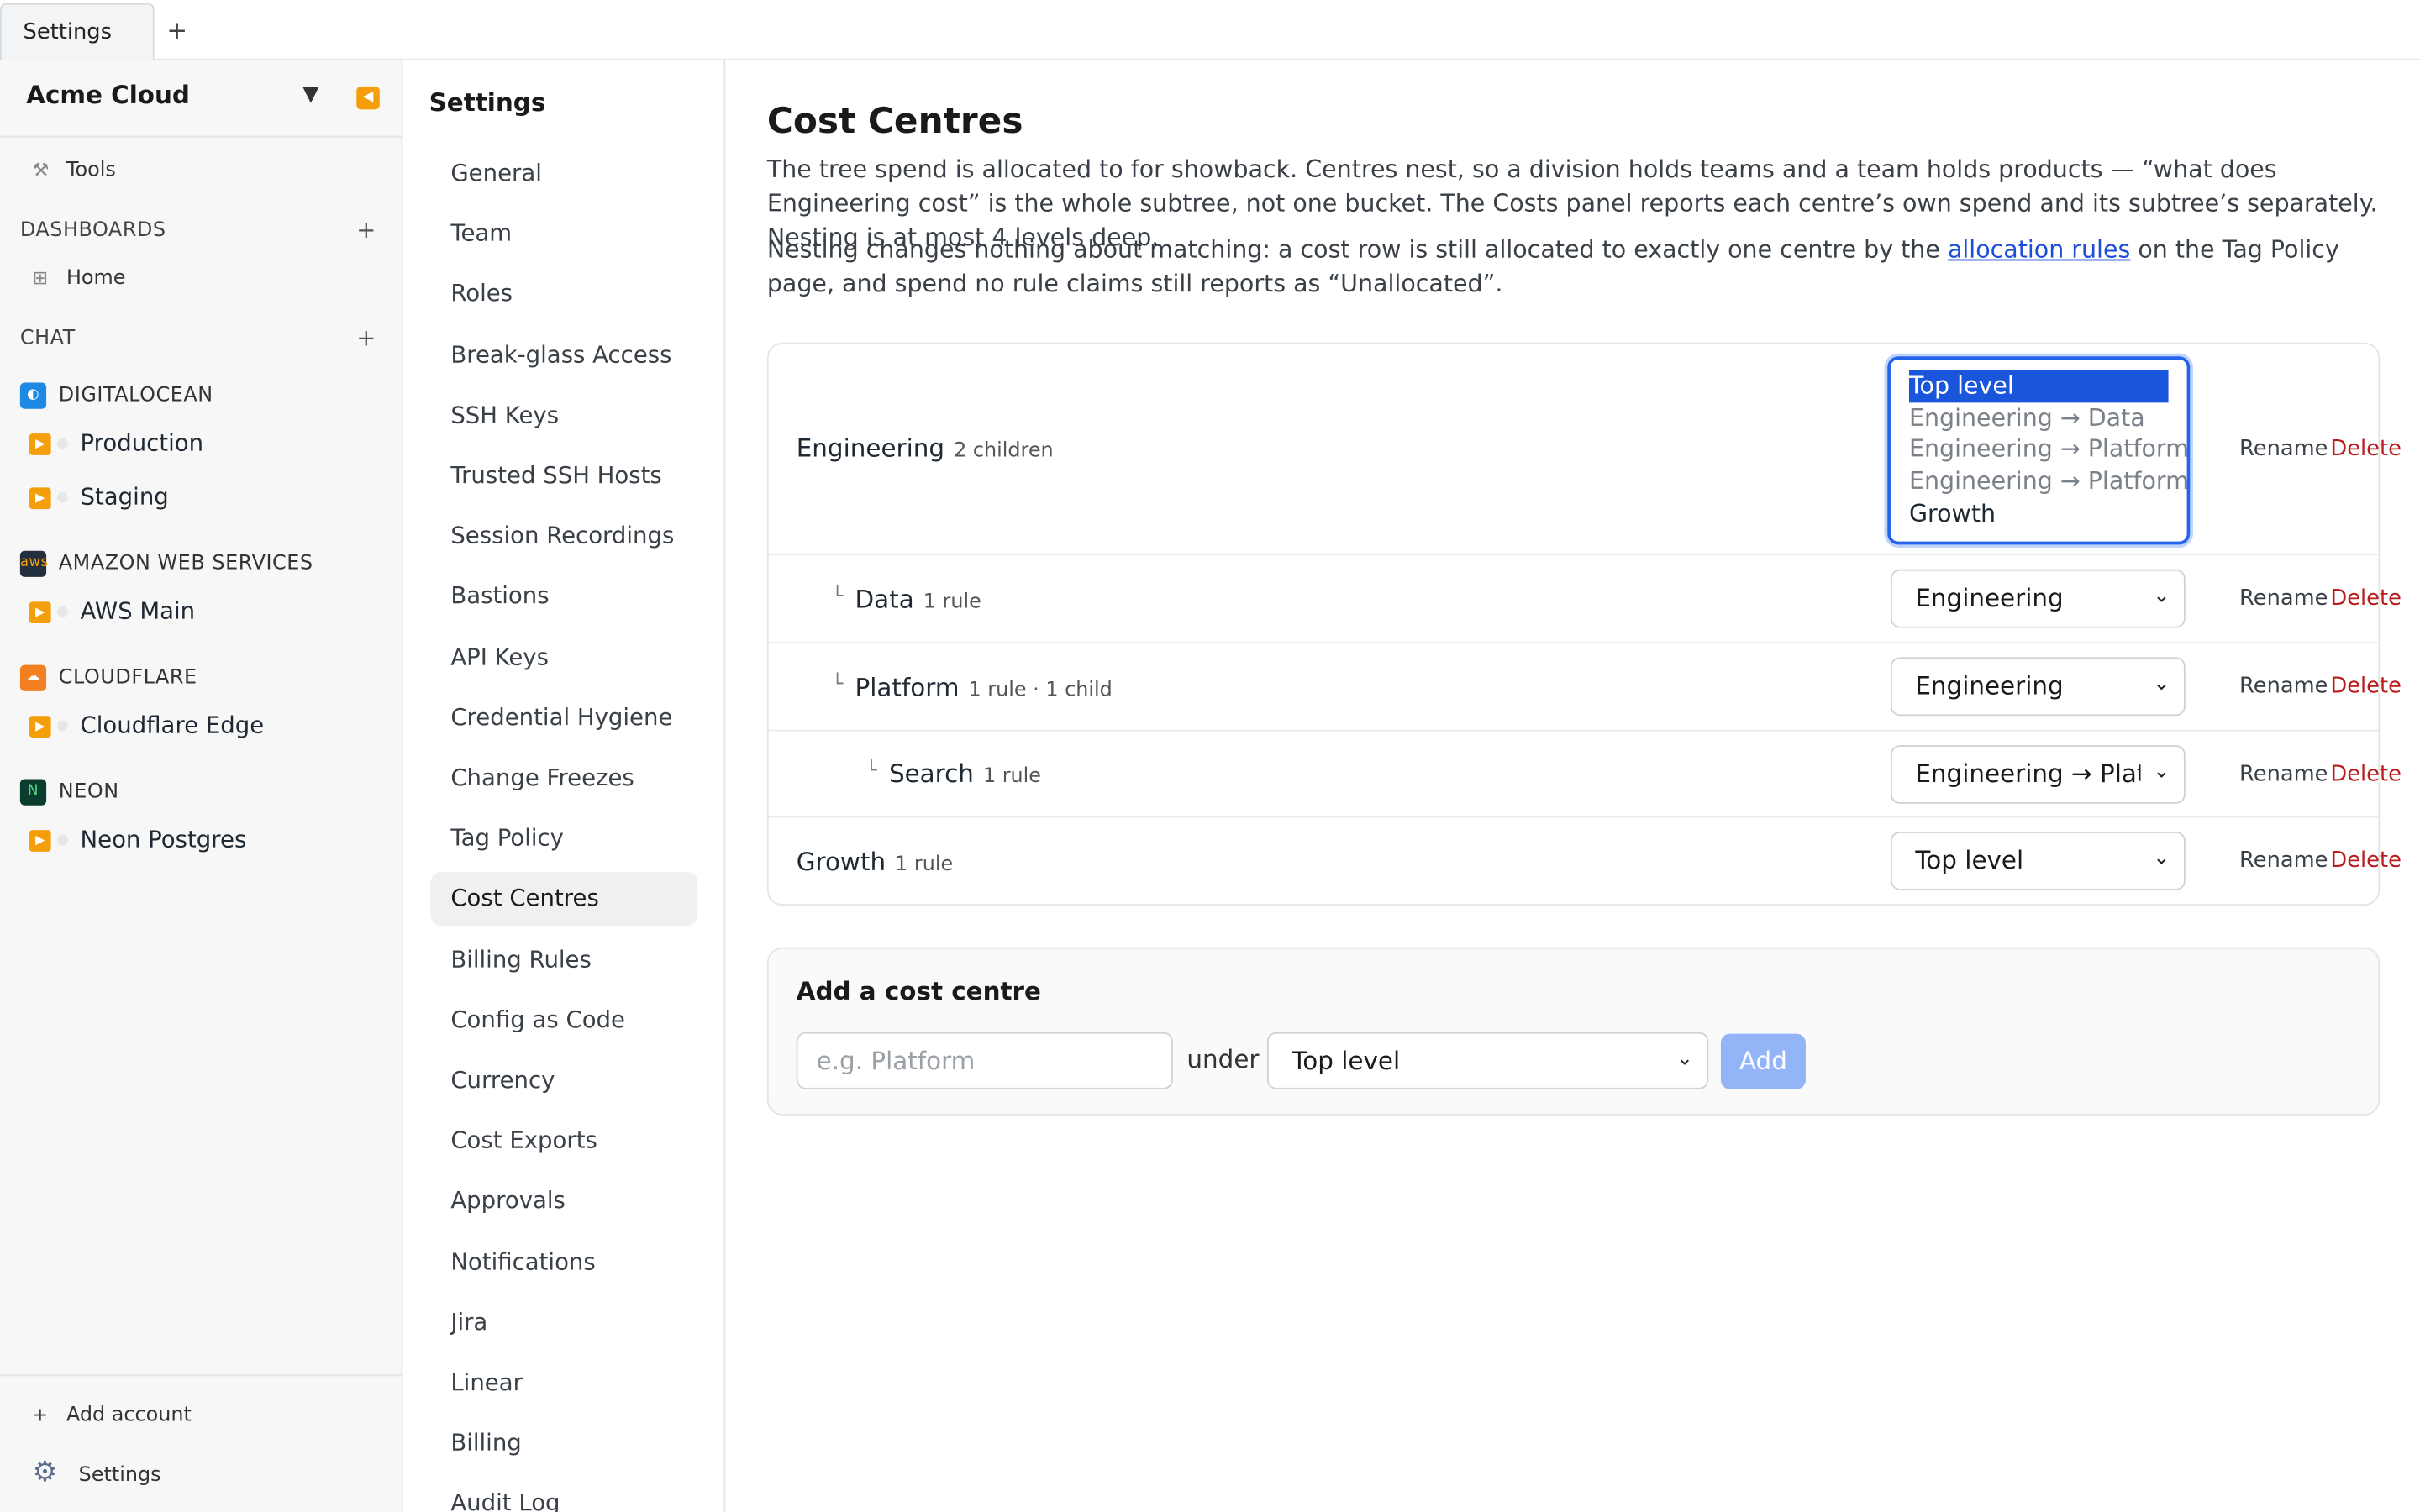  What do you see at coordinates (176, 30) in the screenshot?
I see `new-tab-button: +` at bounding box center [176, 30].